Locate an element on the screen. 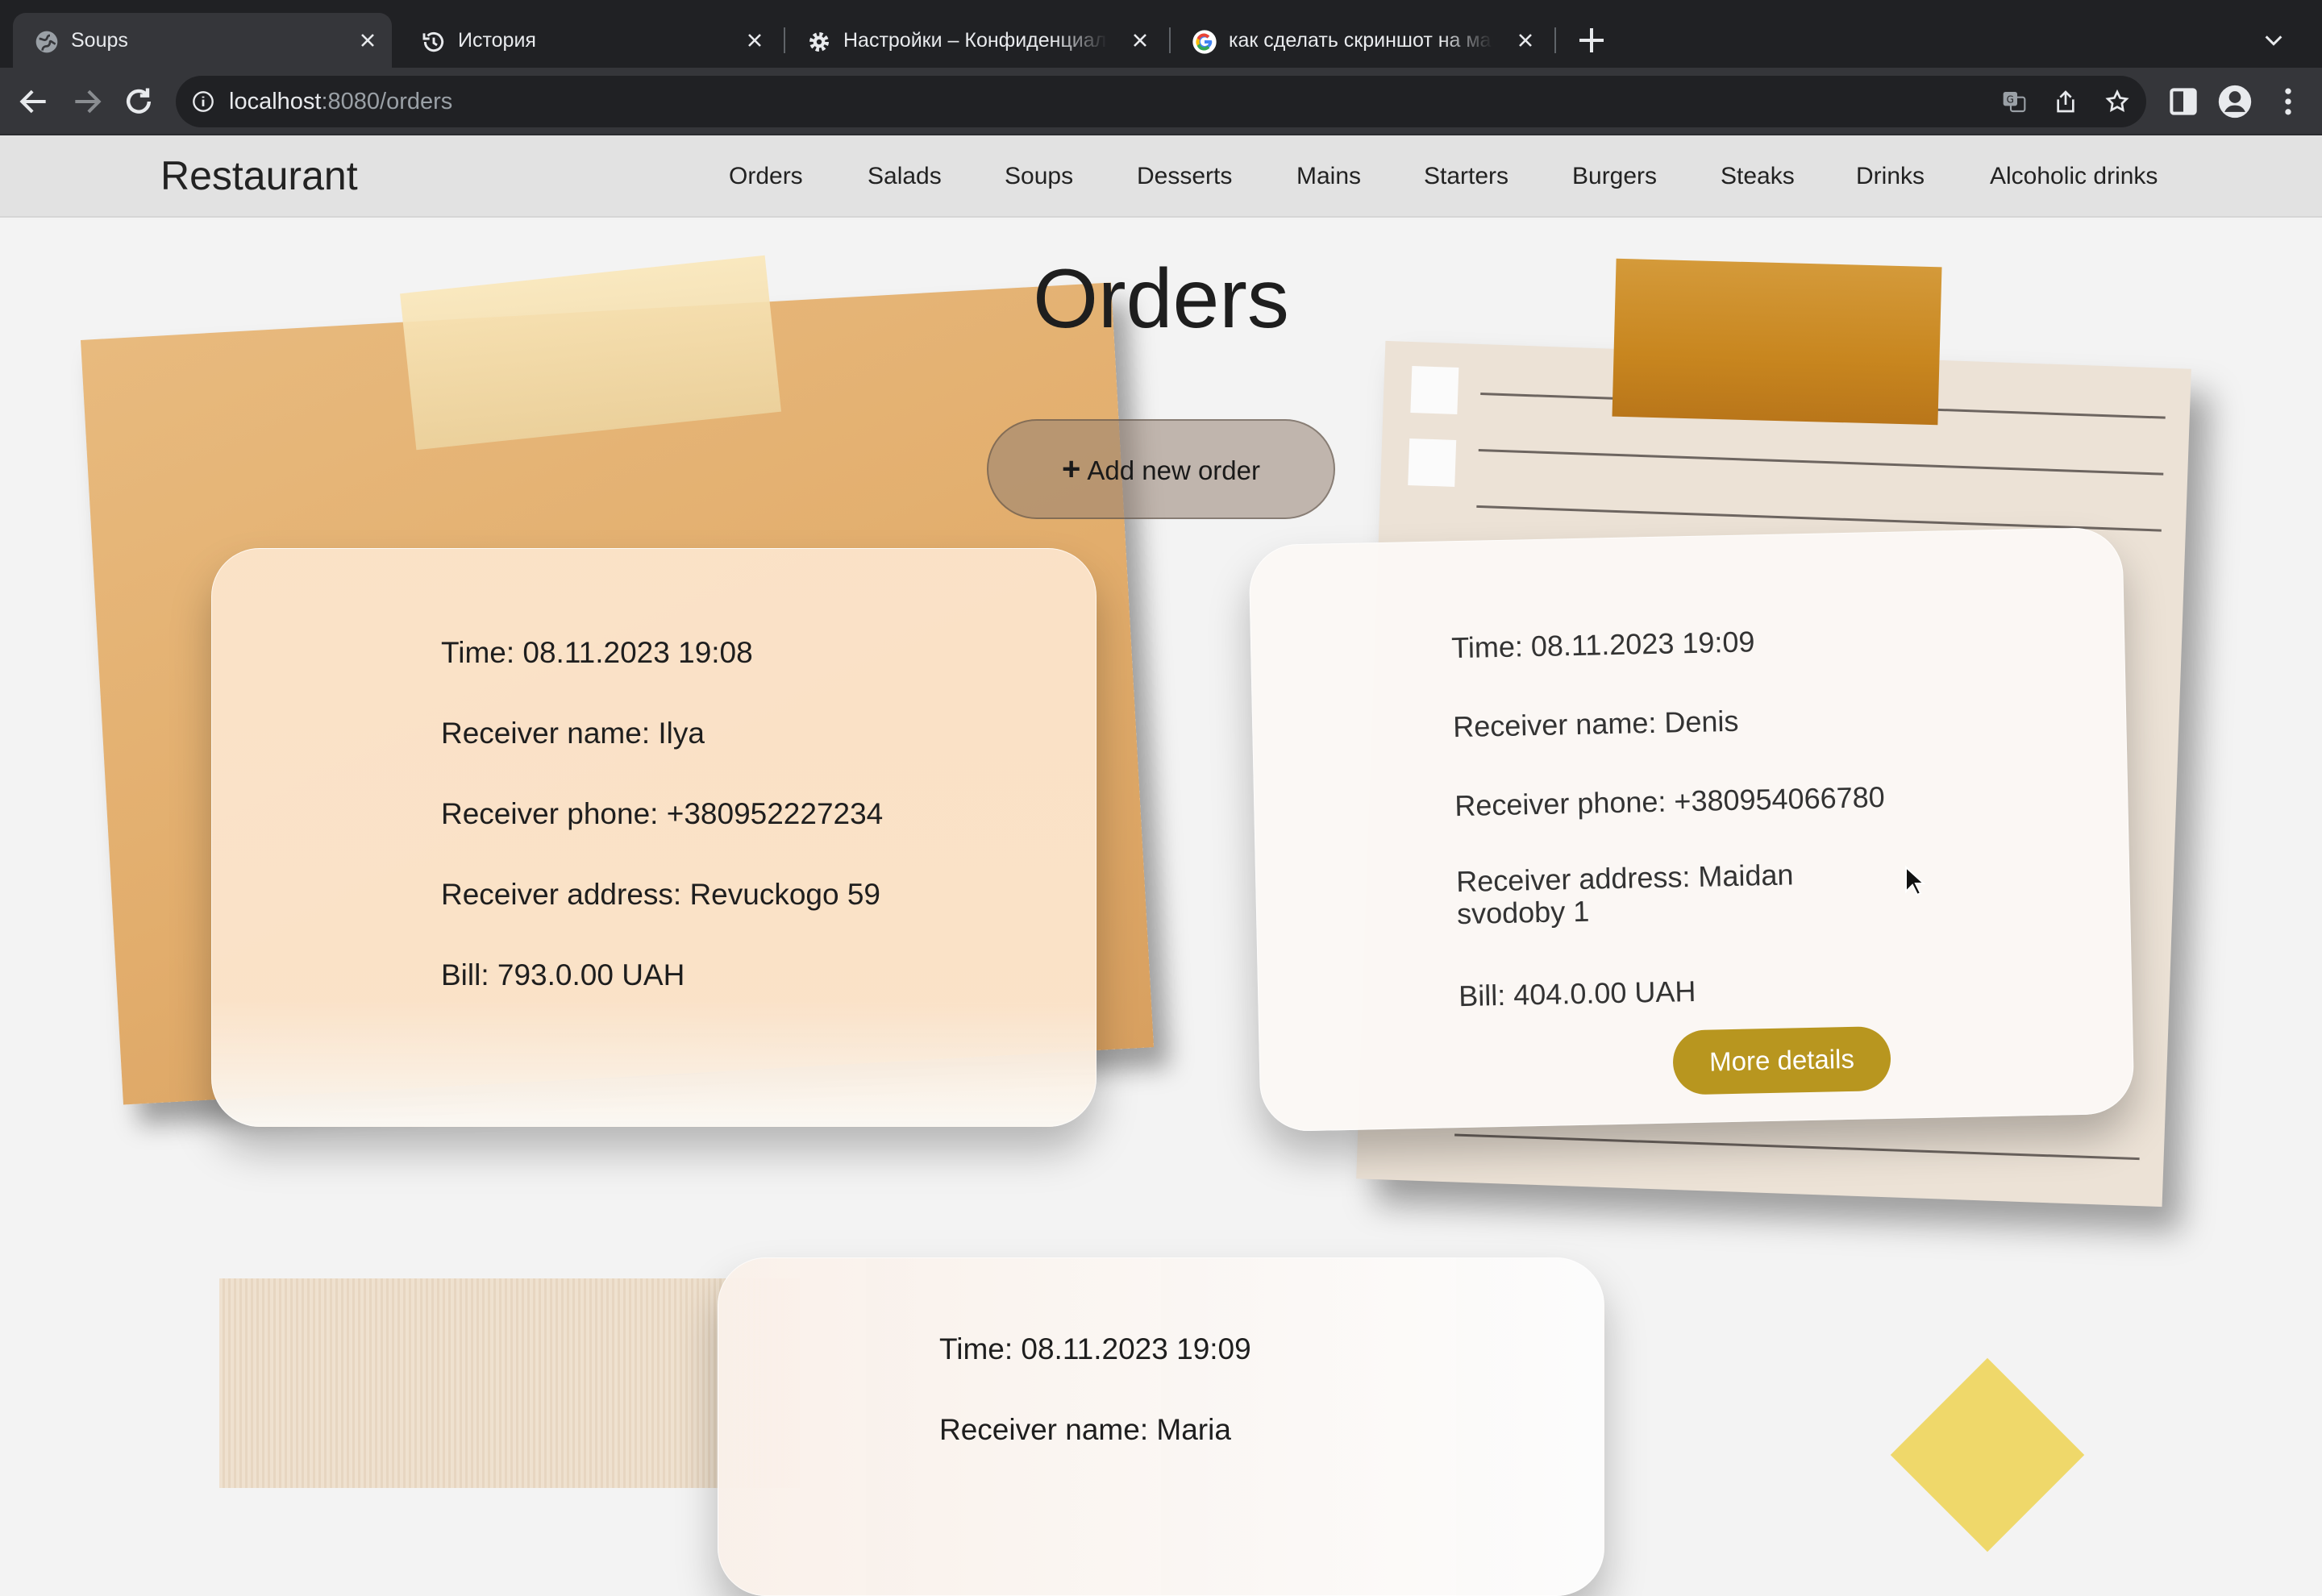 The width and height of the screenshot is (2322, 1596). bookmark-star-icon is located at coordinates (2117, 101).